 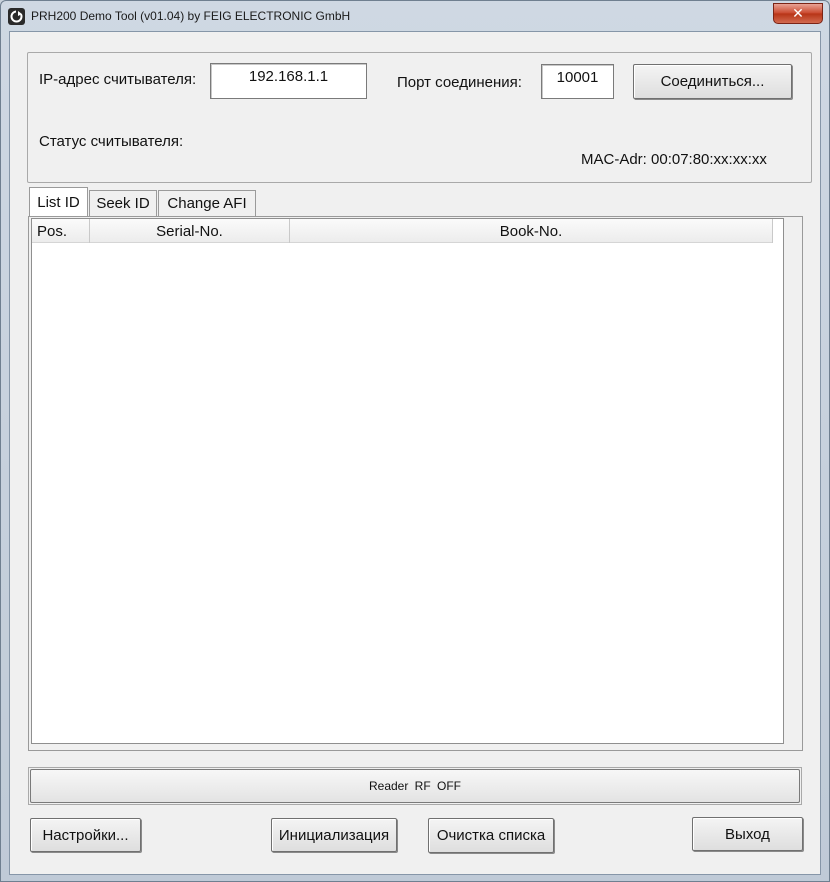 I want to click on tab-list-id: List ID, so click(x=58, y=201).